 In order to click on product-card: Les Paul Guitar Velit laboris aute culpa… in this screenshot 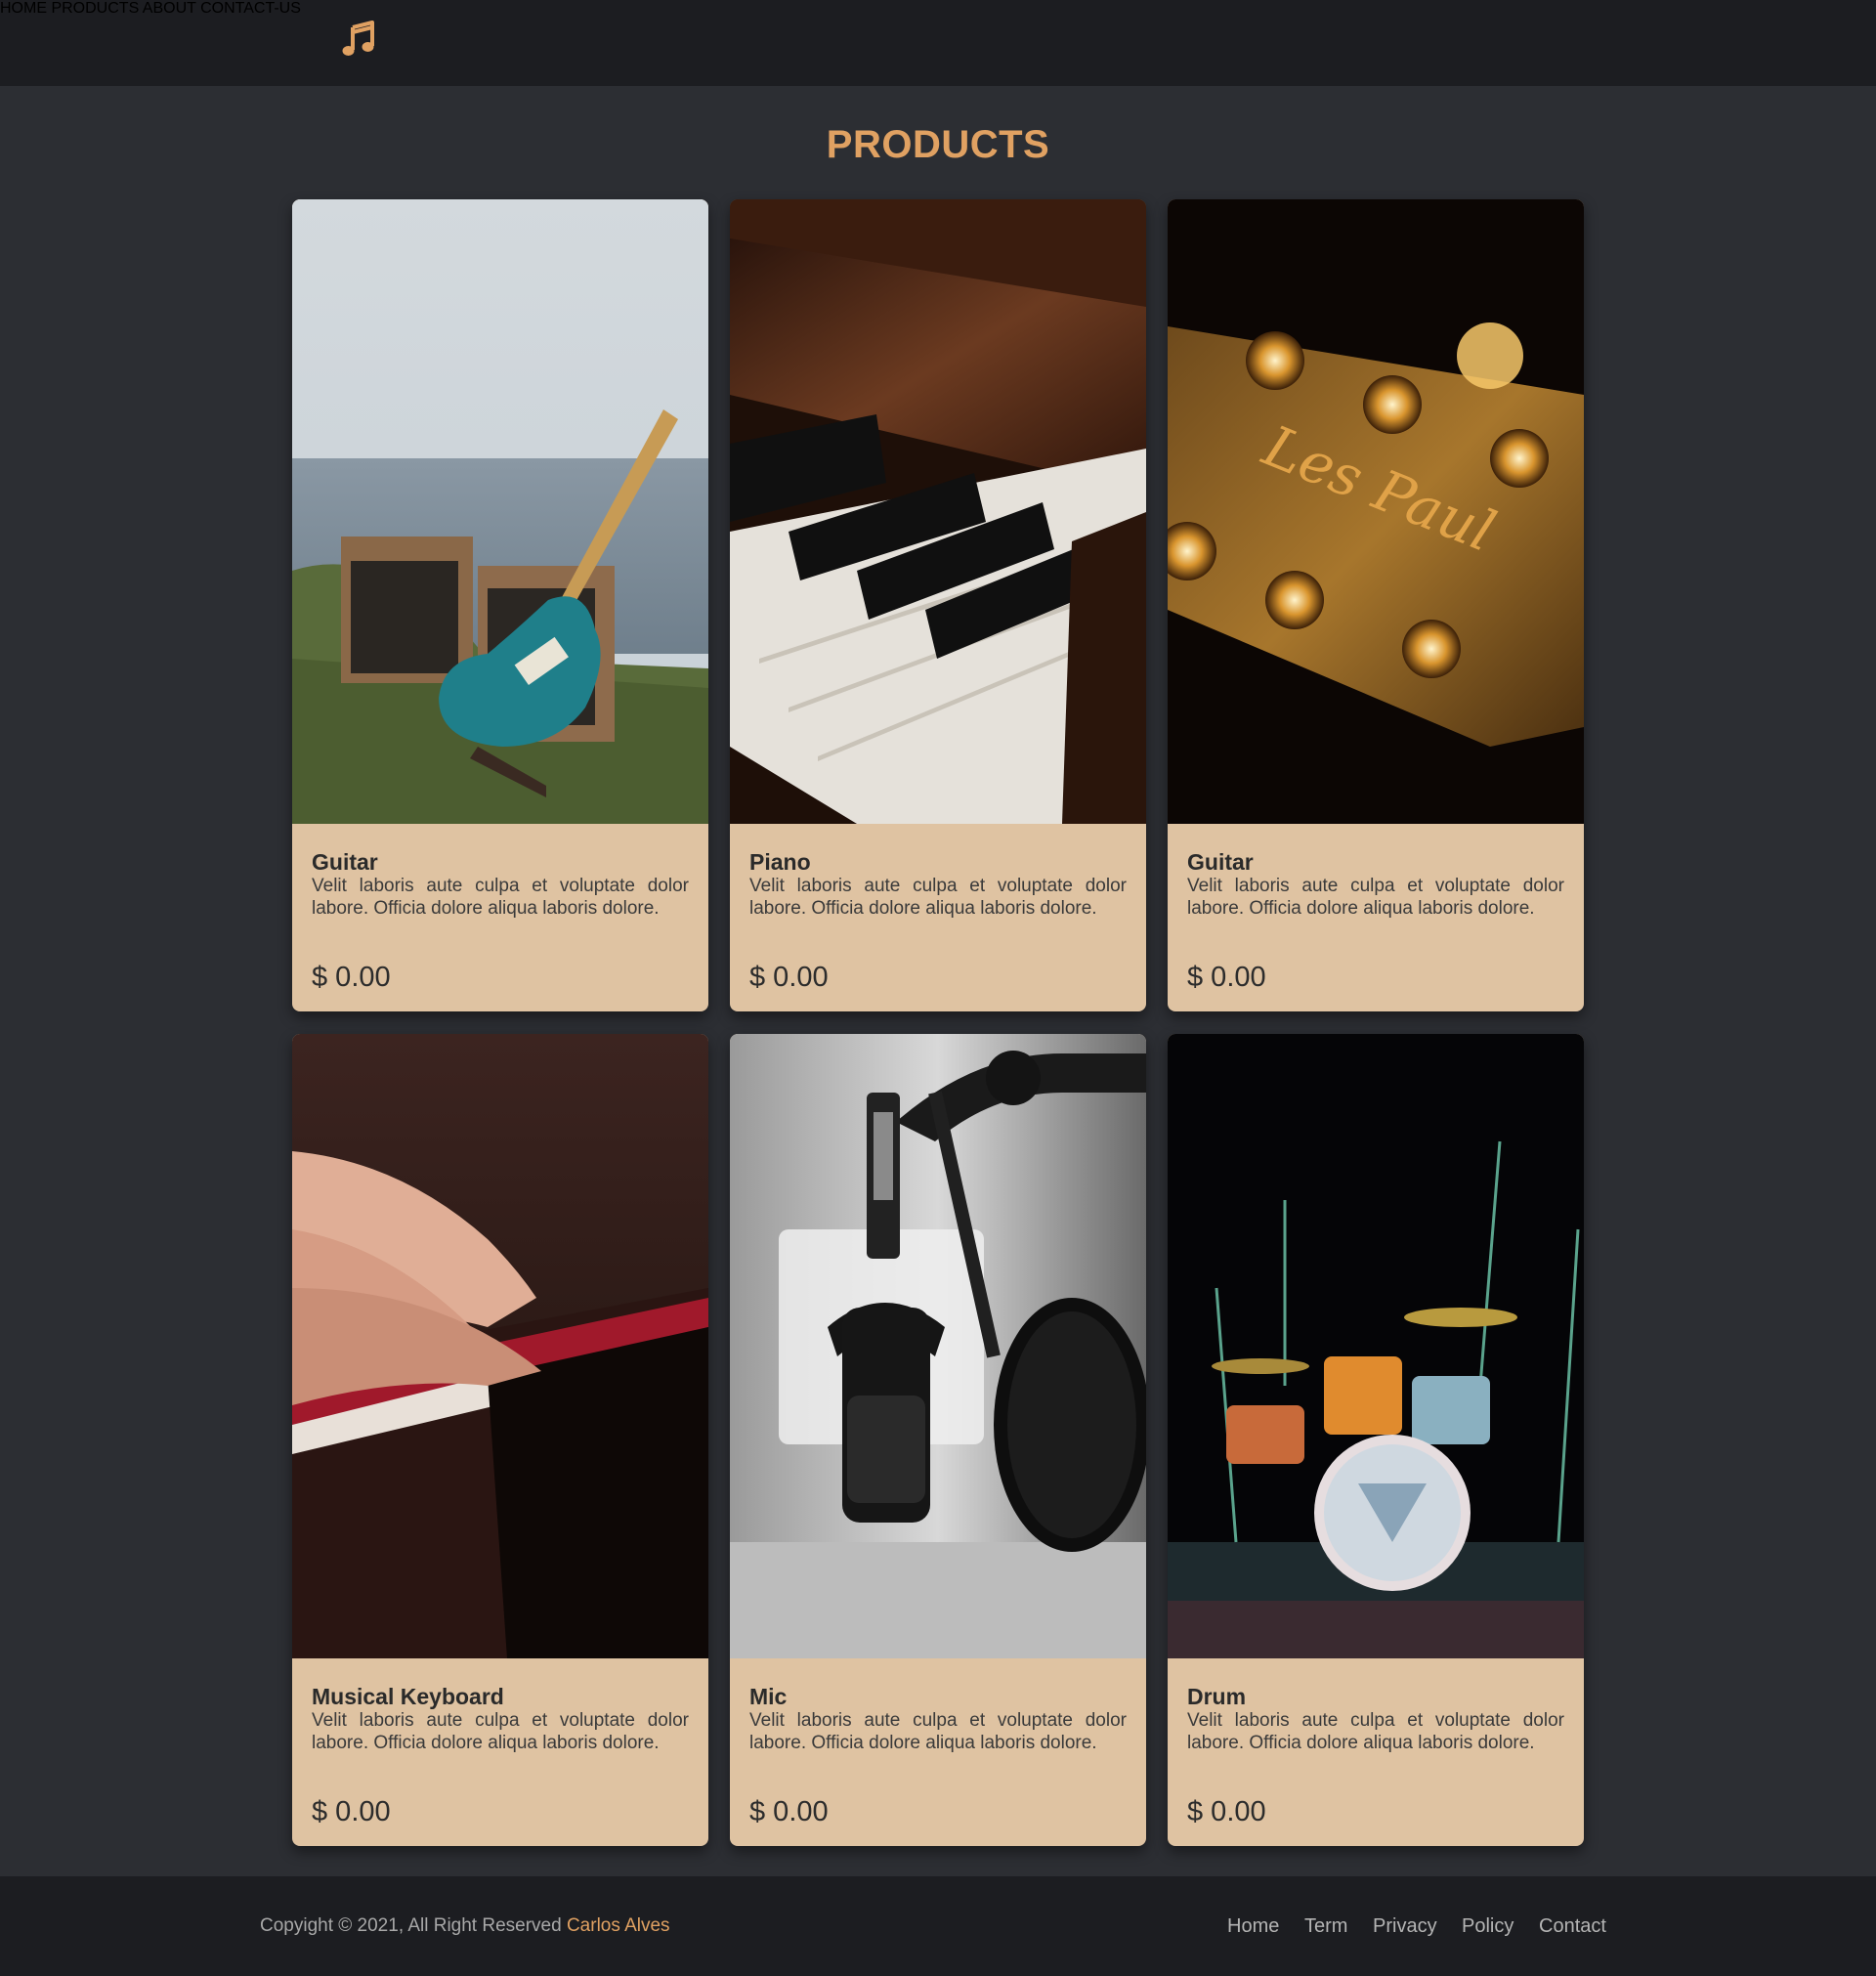, I will do `click(1376, 605)`.